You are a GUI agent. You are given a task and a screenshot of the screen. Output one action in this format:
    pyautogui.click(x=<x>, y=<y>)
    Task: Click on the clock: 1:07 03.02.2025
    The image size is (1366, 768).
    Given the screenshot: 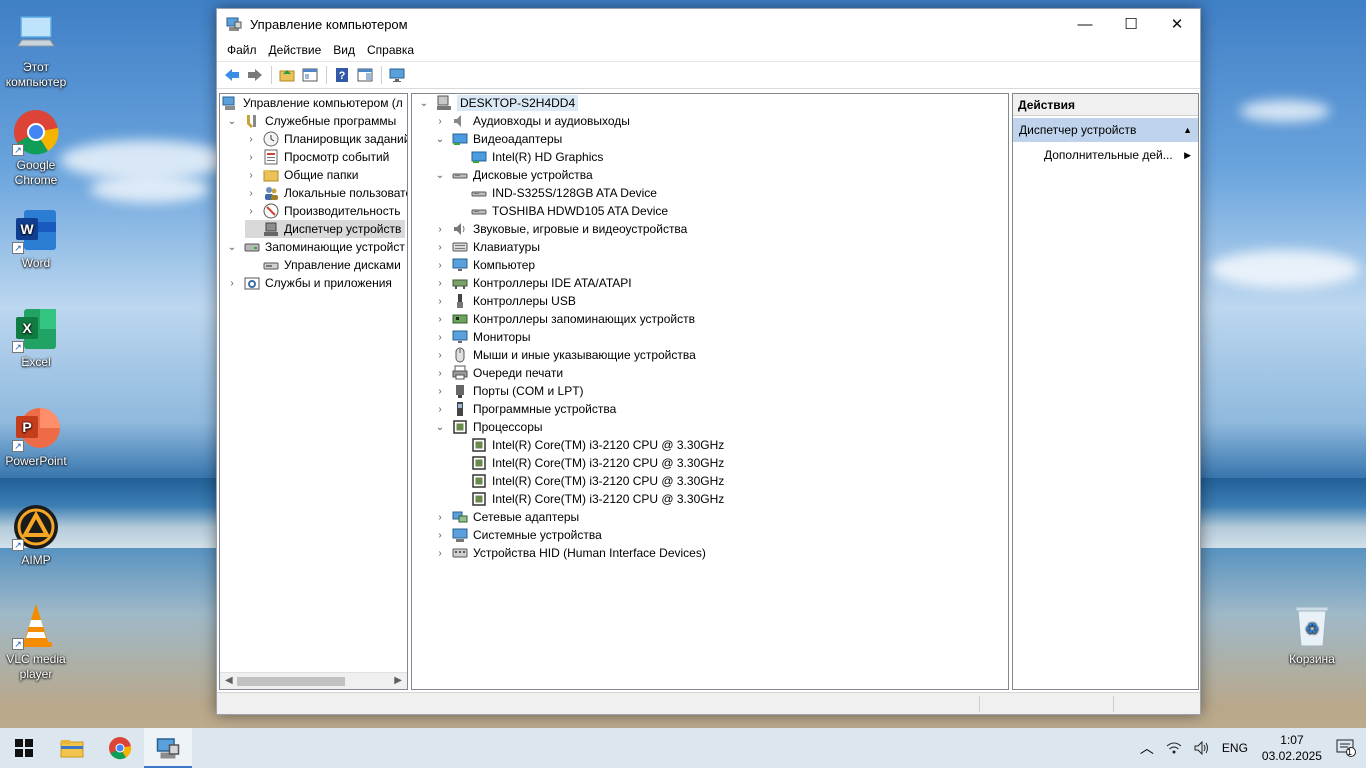 What is the action you would take?
    pyautogui.click(x=1292, y=748)
    